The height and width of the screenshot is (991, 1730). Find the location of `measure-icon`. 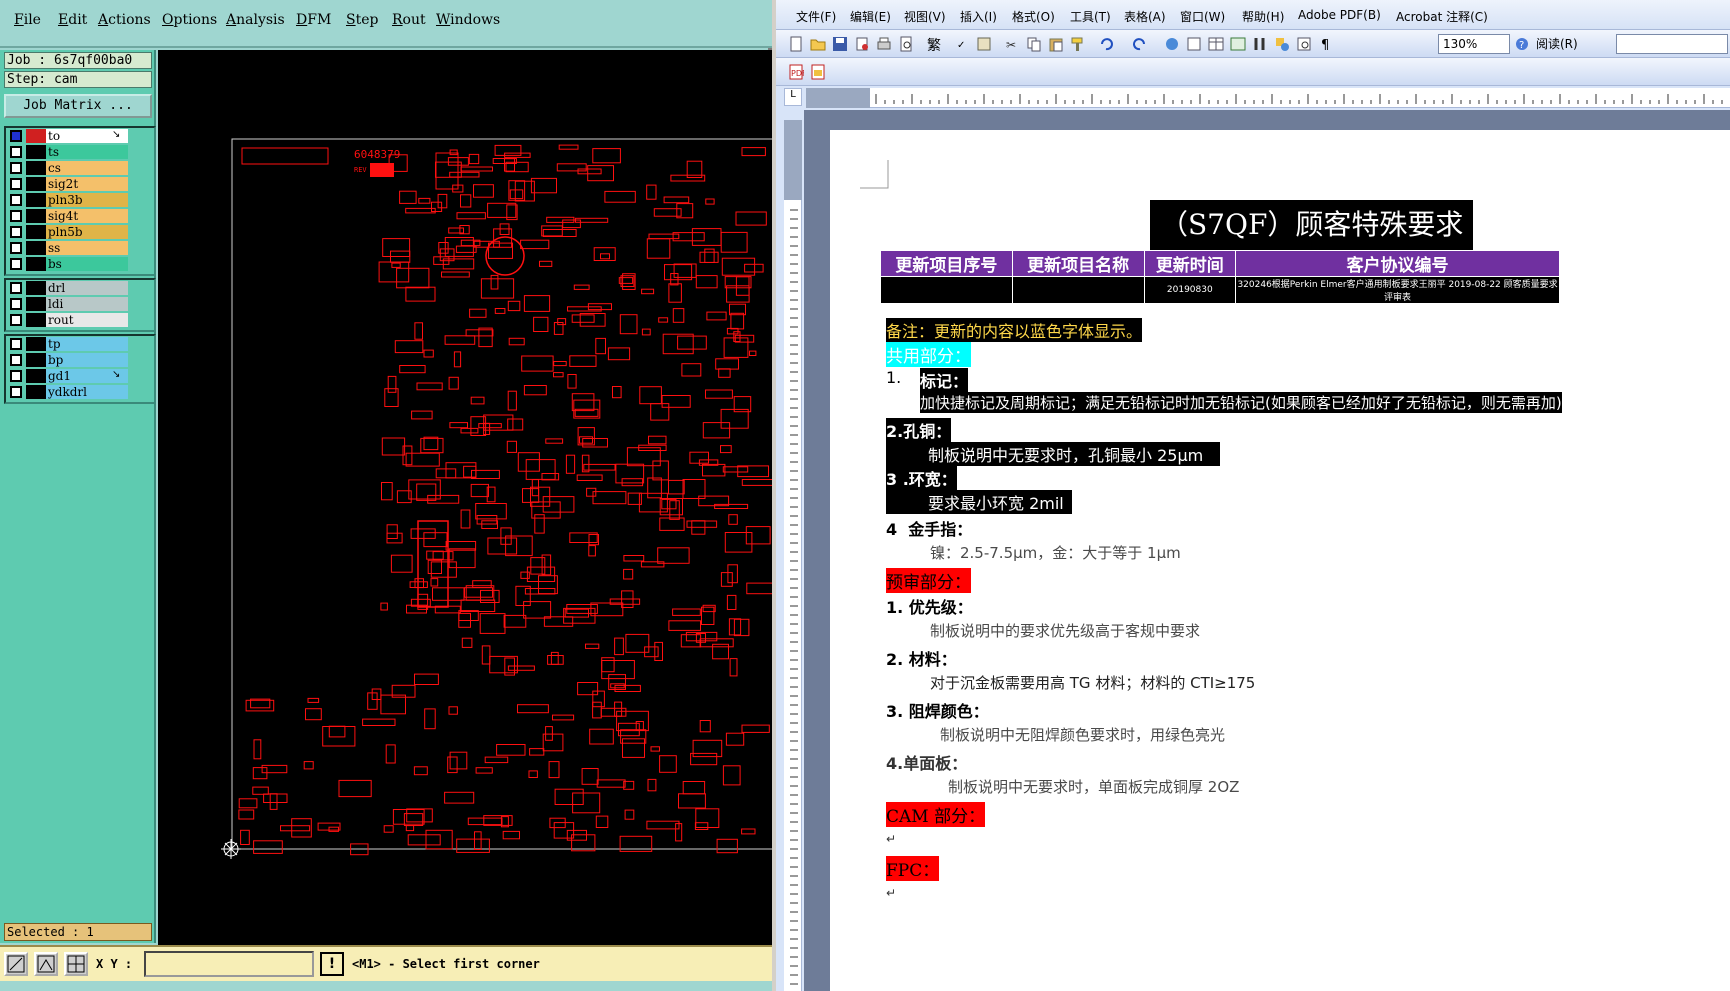

measure-icon is located at coordinates (46, 964).